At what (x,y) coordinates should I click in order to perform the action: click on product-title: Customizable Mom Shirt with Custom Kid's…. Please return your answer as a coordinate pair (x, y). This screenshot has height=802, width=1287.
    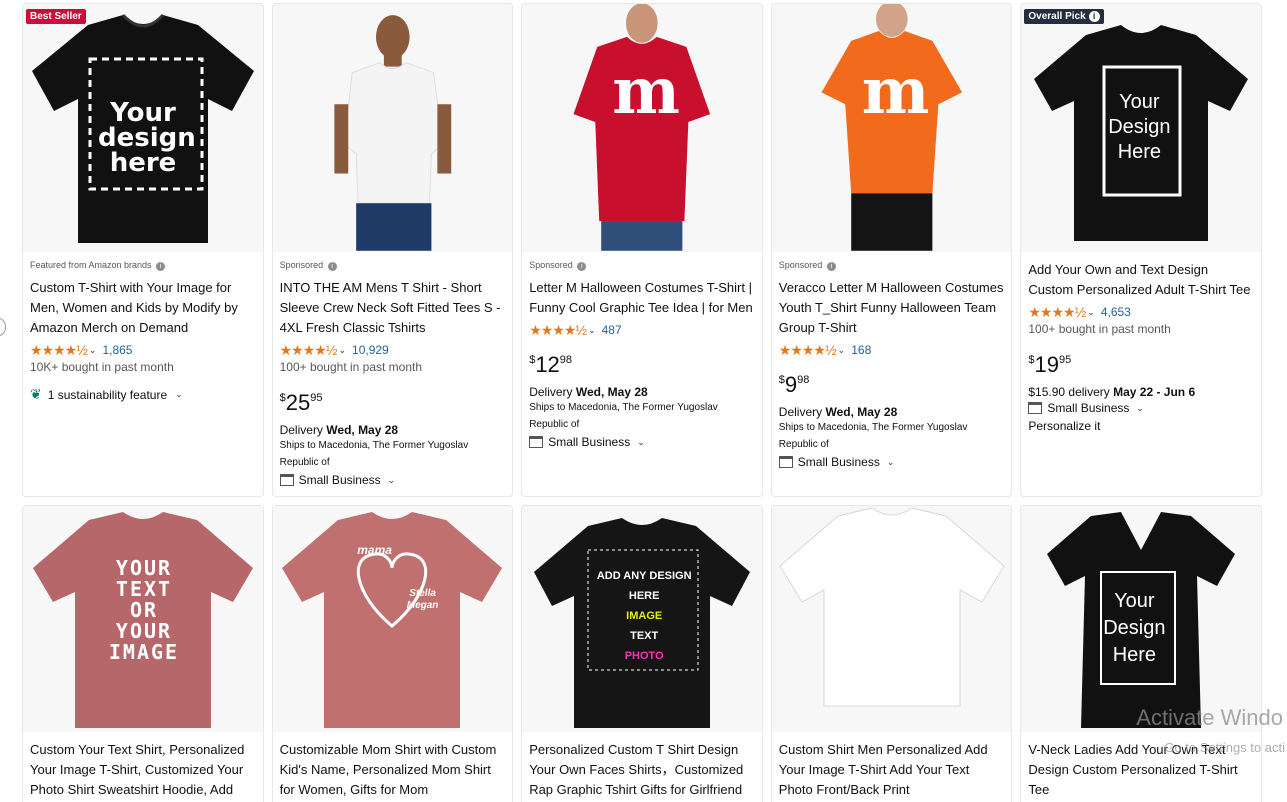
    Looking at the image, I should click on (393, 770).